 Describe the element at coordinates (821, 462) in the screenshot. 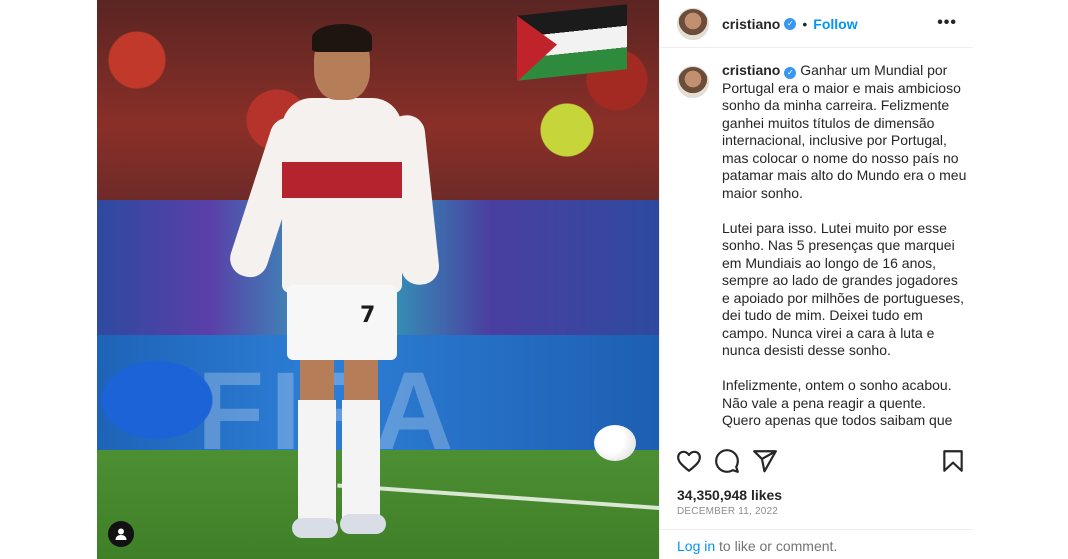

I see `action-bar` at that location.